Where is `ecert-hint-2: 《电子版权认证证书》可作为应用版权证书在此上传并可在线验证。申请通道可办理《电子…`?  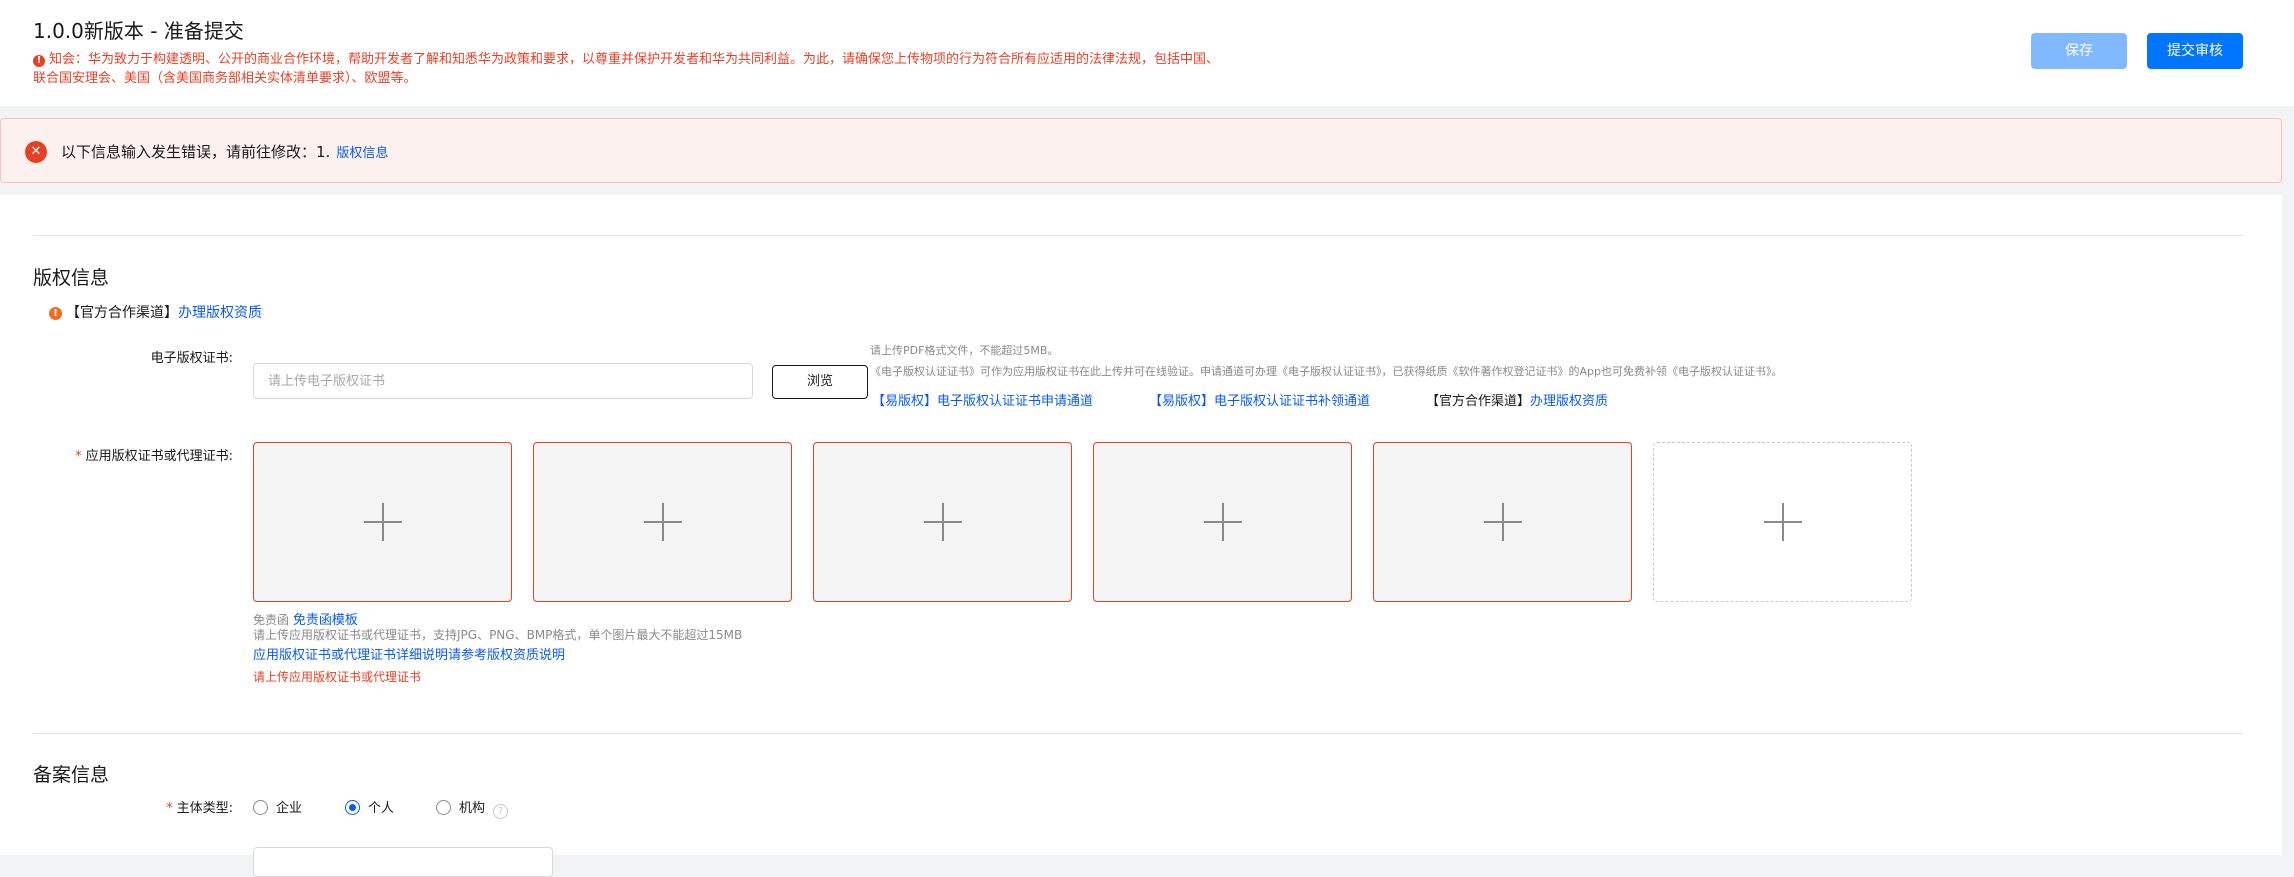
ecert-hint-2: 《电子版权认证证书》可作为应用版权证书在此上传并可在线验证。申请通道可办理《电子… is located at coordinates (1326, 371).